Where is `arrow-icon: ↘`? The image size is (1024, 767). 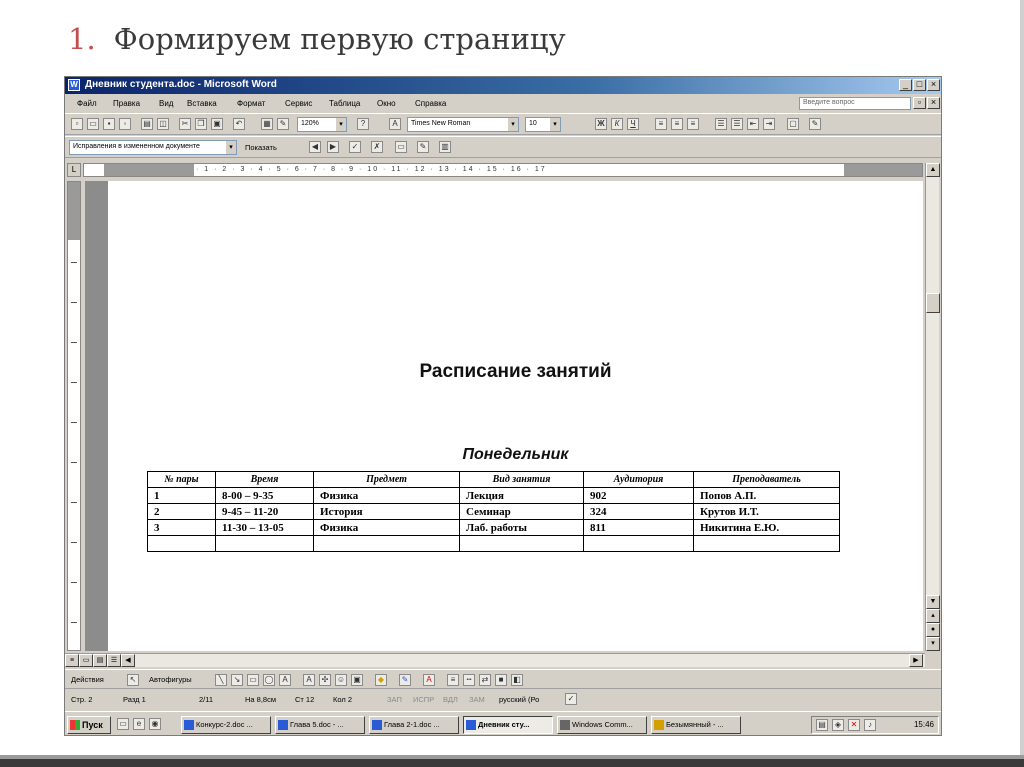
arrow-icon: ↘ is located at coordinates (237, 680).